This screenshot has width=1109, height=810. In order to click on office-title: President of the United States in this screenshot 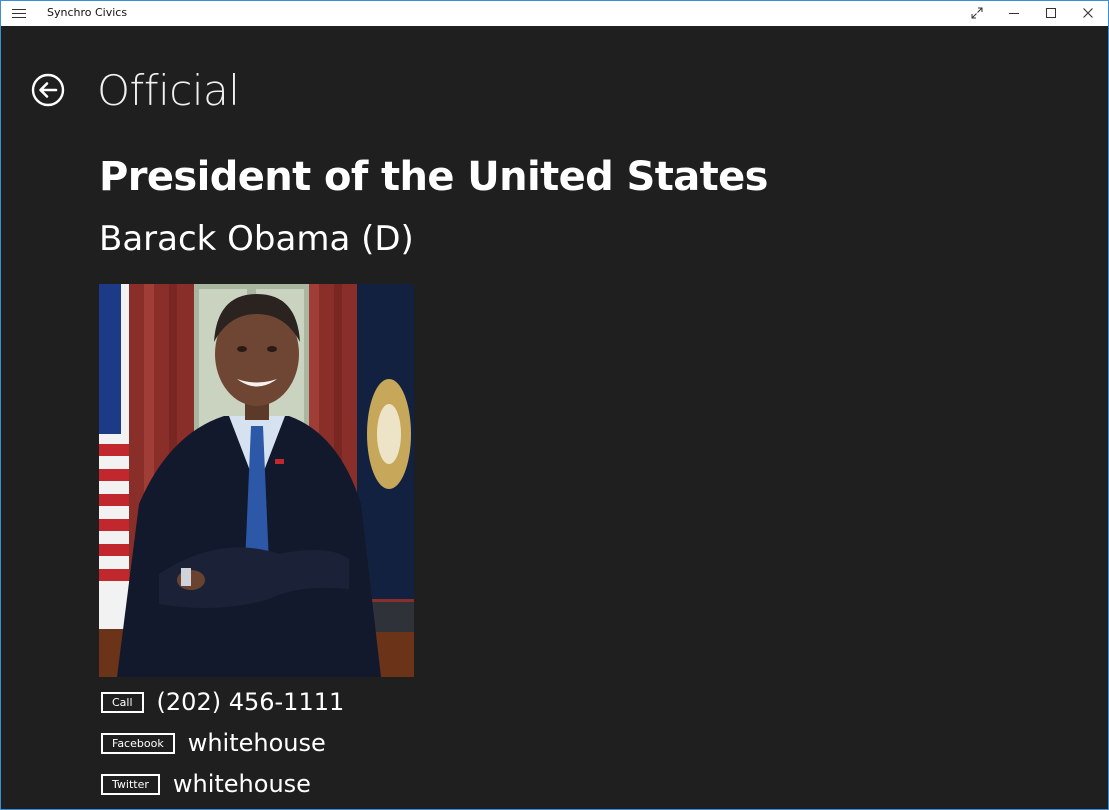, I will do `click(434, 177)`.